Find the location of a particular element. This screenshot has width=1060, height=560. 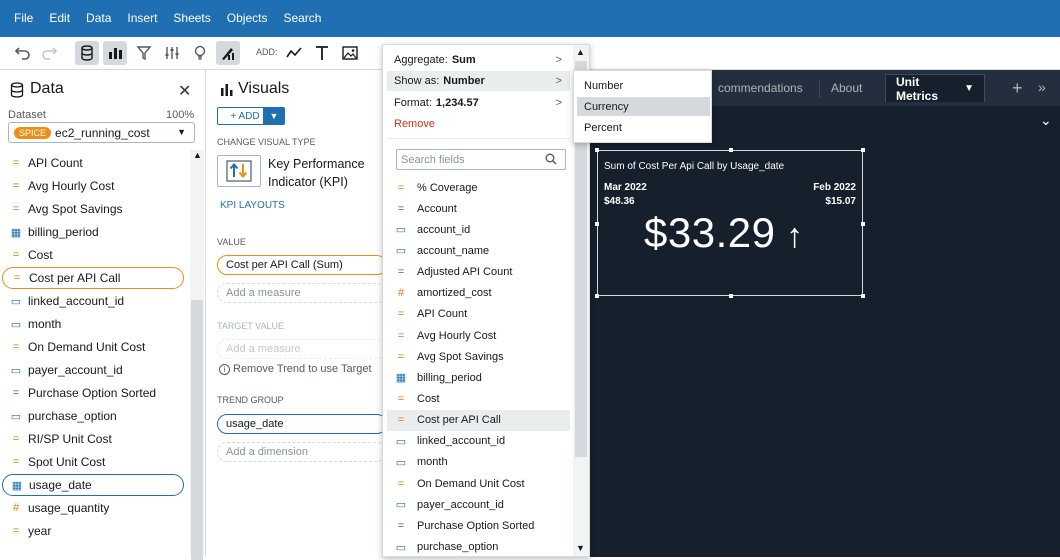

menu-remove: Remove is located at coordinates (478, 124).